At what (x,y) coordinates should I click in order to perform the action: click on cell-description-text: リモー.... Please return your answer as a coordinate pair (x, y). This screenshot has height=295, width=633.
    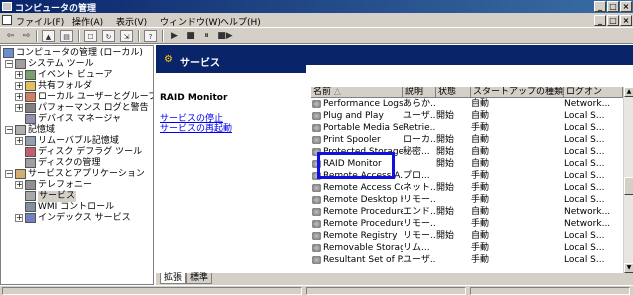
    Looking at the image, I should click on (419, 224).